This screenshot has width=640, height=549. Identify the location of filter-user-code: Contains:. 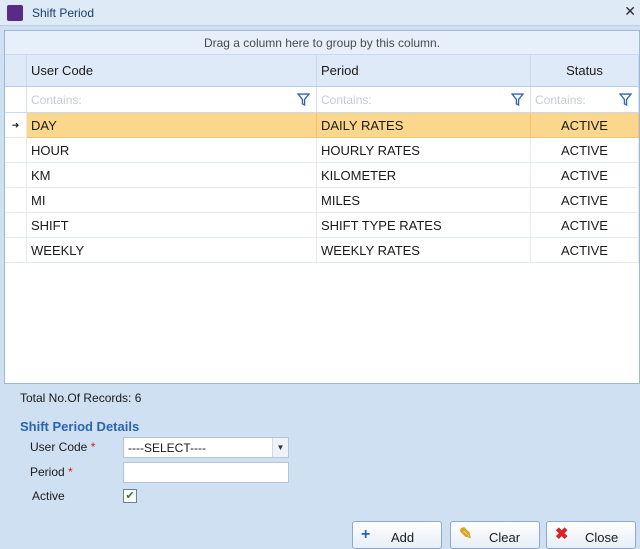
(172, 100).